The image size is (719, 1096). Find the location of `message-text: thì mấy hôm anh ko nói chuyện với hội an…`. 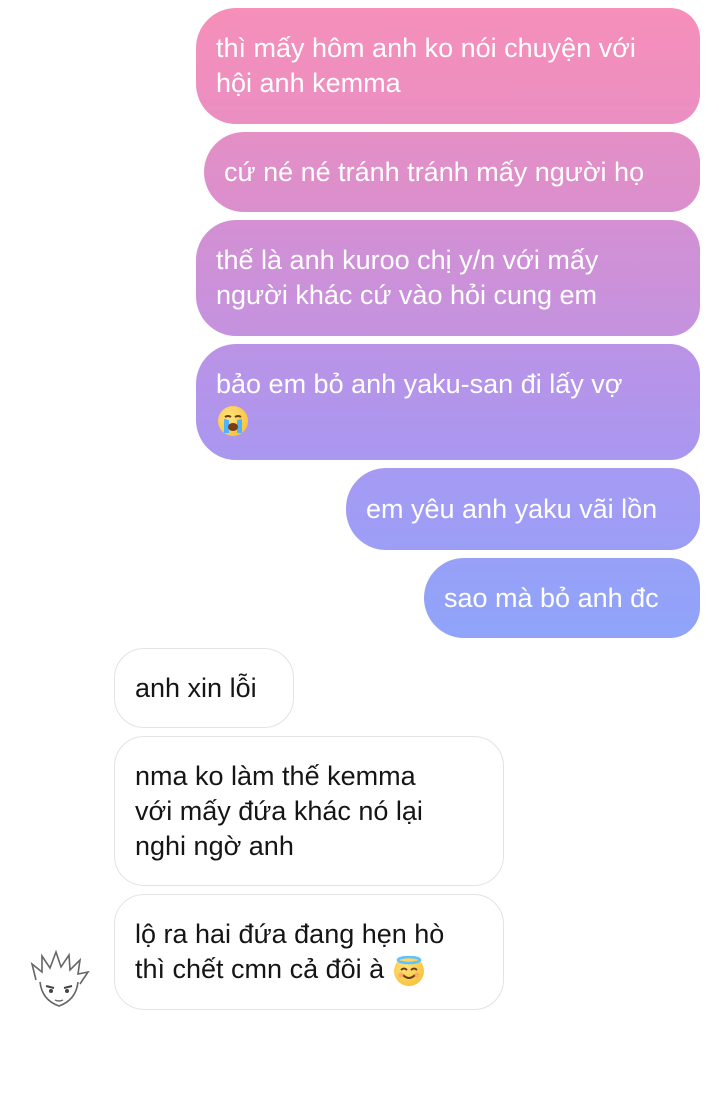

message-text: thì mấy hôm anh ko nói chuyện với hội an… is located at coordinates (426, 65).